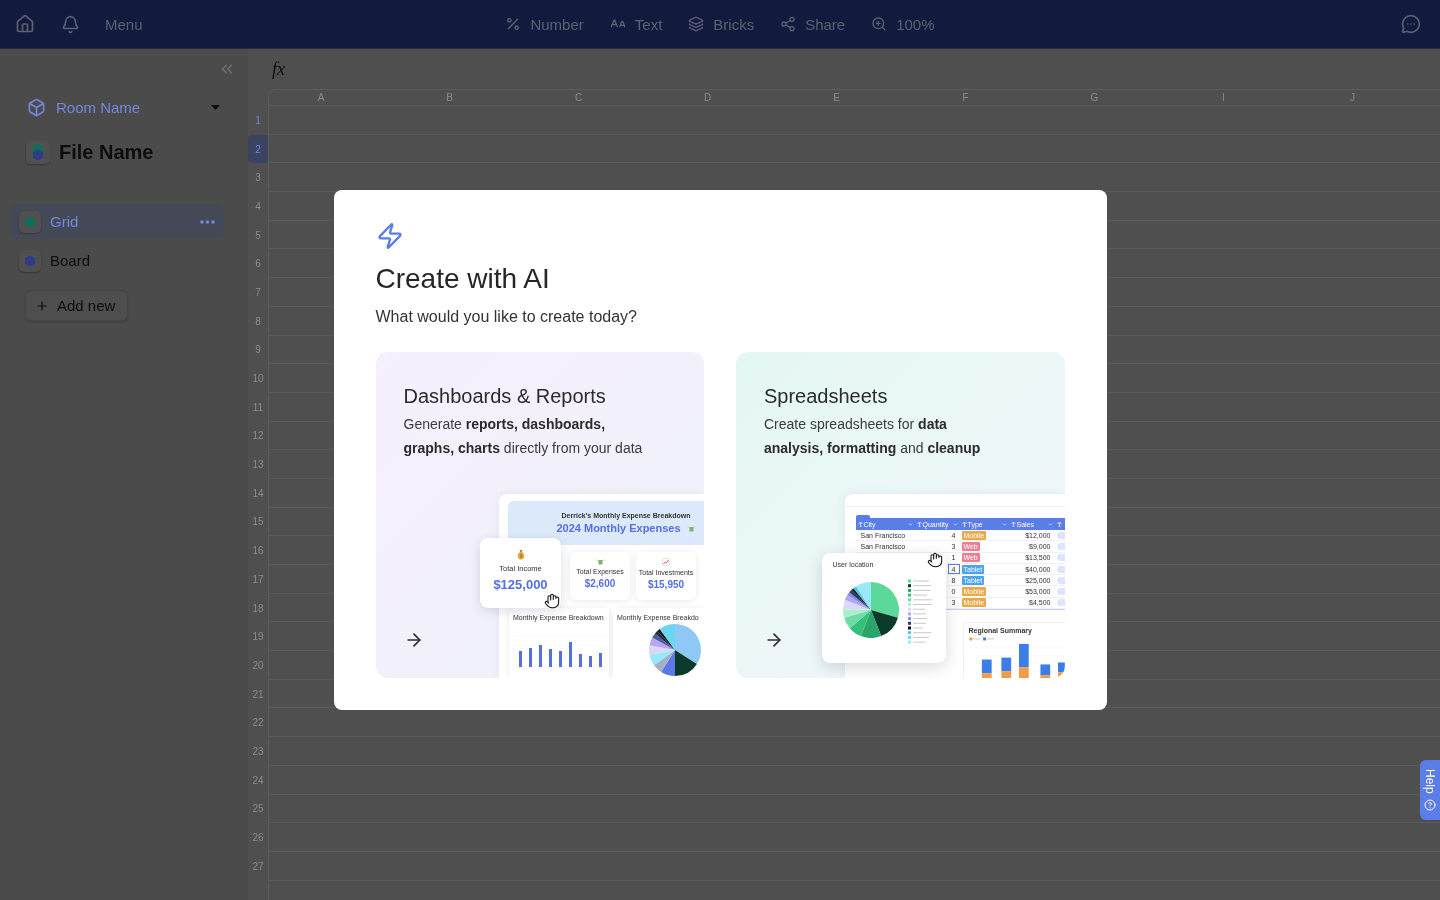  Describe the element at coordinates (123, 107) in the screenshot. I see `room-selector: Room Name` at that location.